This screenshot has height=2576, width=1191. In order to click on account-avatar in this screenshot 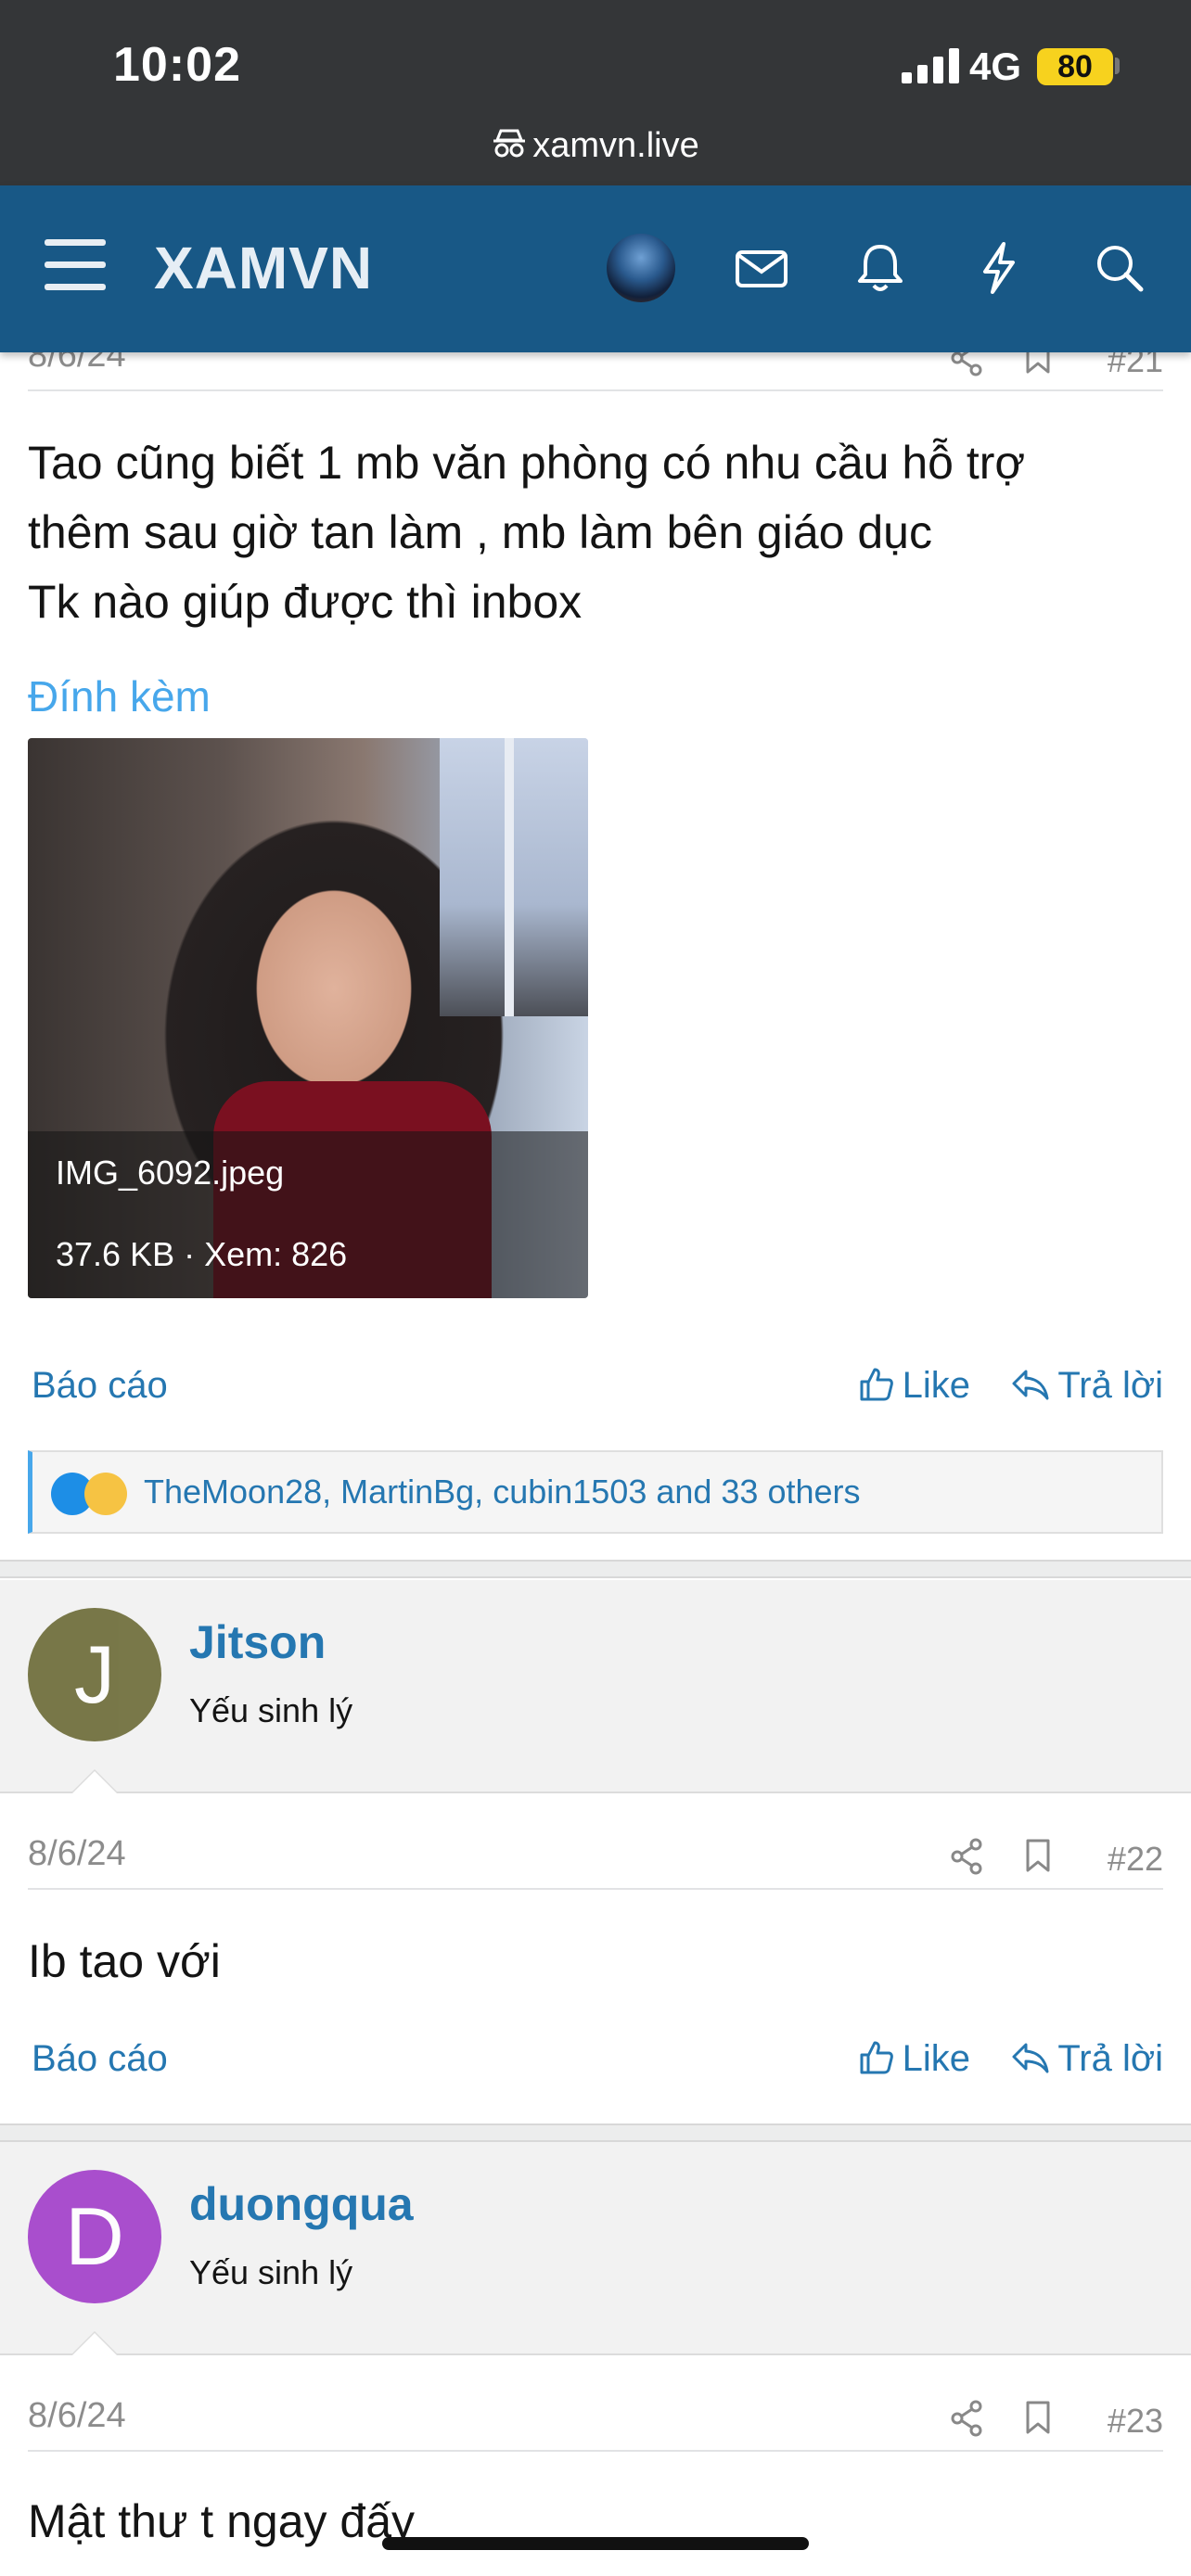, I will do `click(641, 268)`.